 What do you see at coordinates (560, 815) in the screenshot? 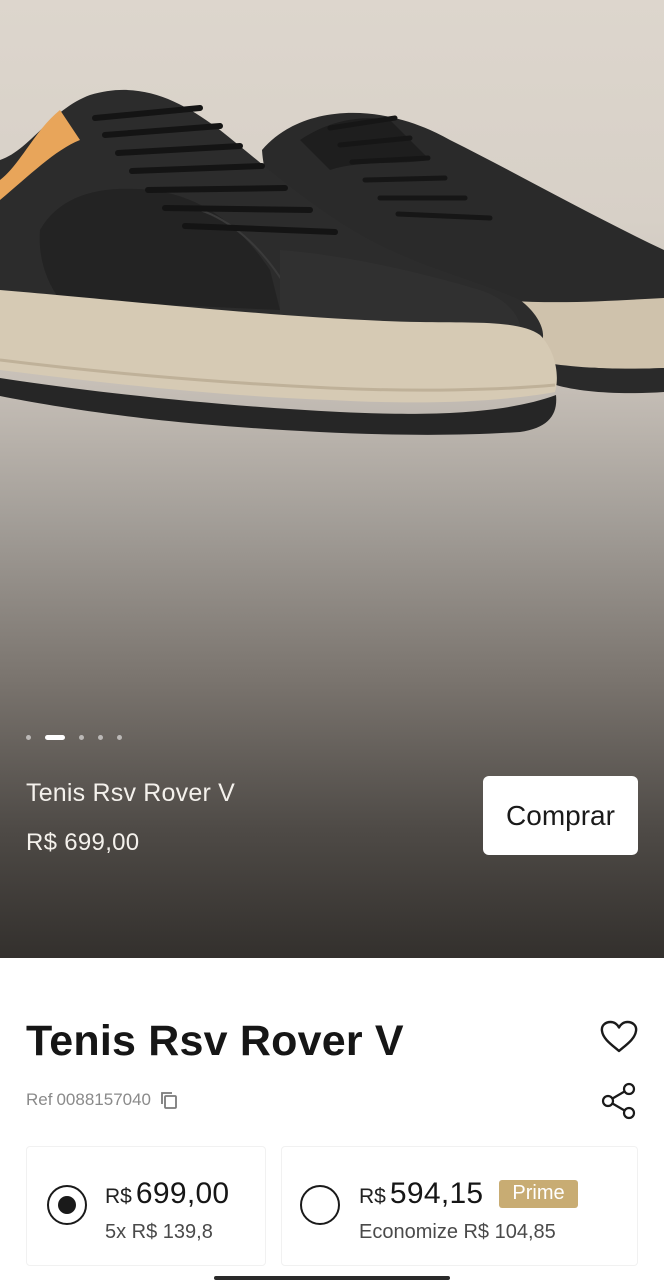
I see `buy-button: Comprar` at bounding box center [560, 815].